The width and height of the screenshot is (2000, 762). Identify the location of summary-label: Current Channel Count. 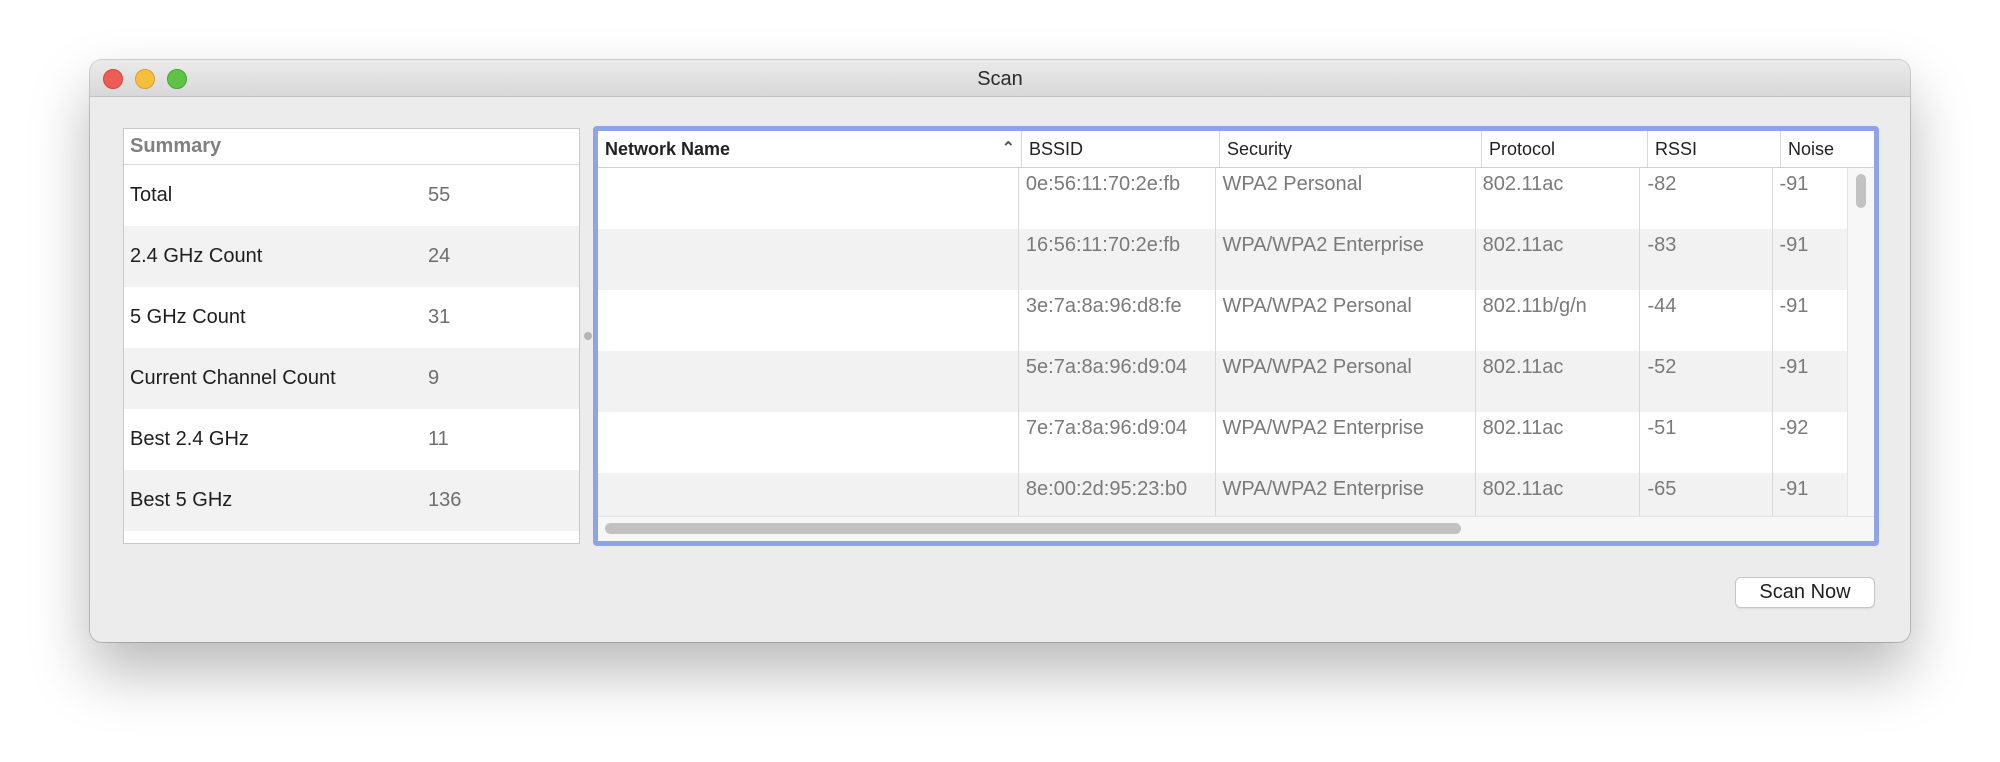
(233, 378).